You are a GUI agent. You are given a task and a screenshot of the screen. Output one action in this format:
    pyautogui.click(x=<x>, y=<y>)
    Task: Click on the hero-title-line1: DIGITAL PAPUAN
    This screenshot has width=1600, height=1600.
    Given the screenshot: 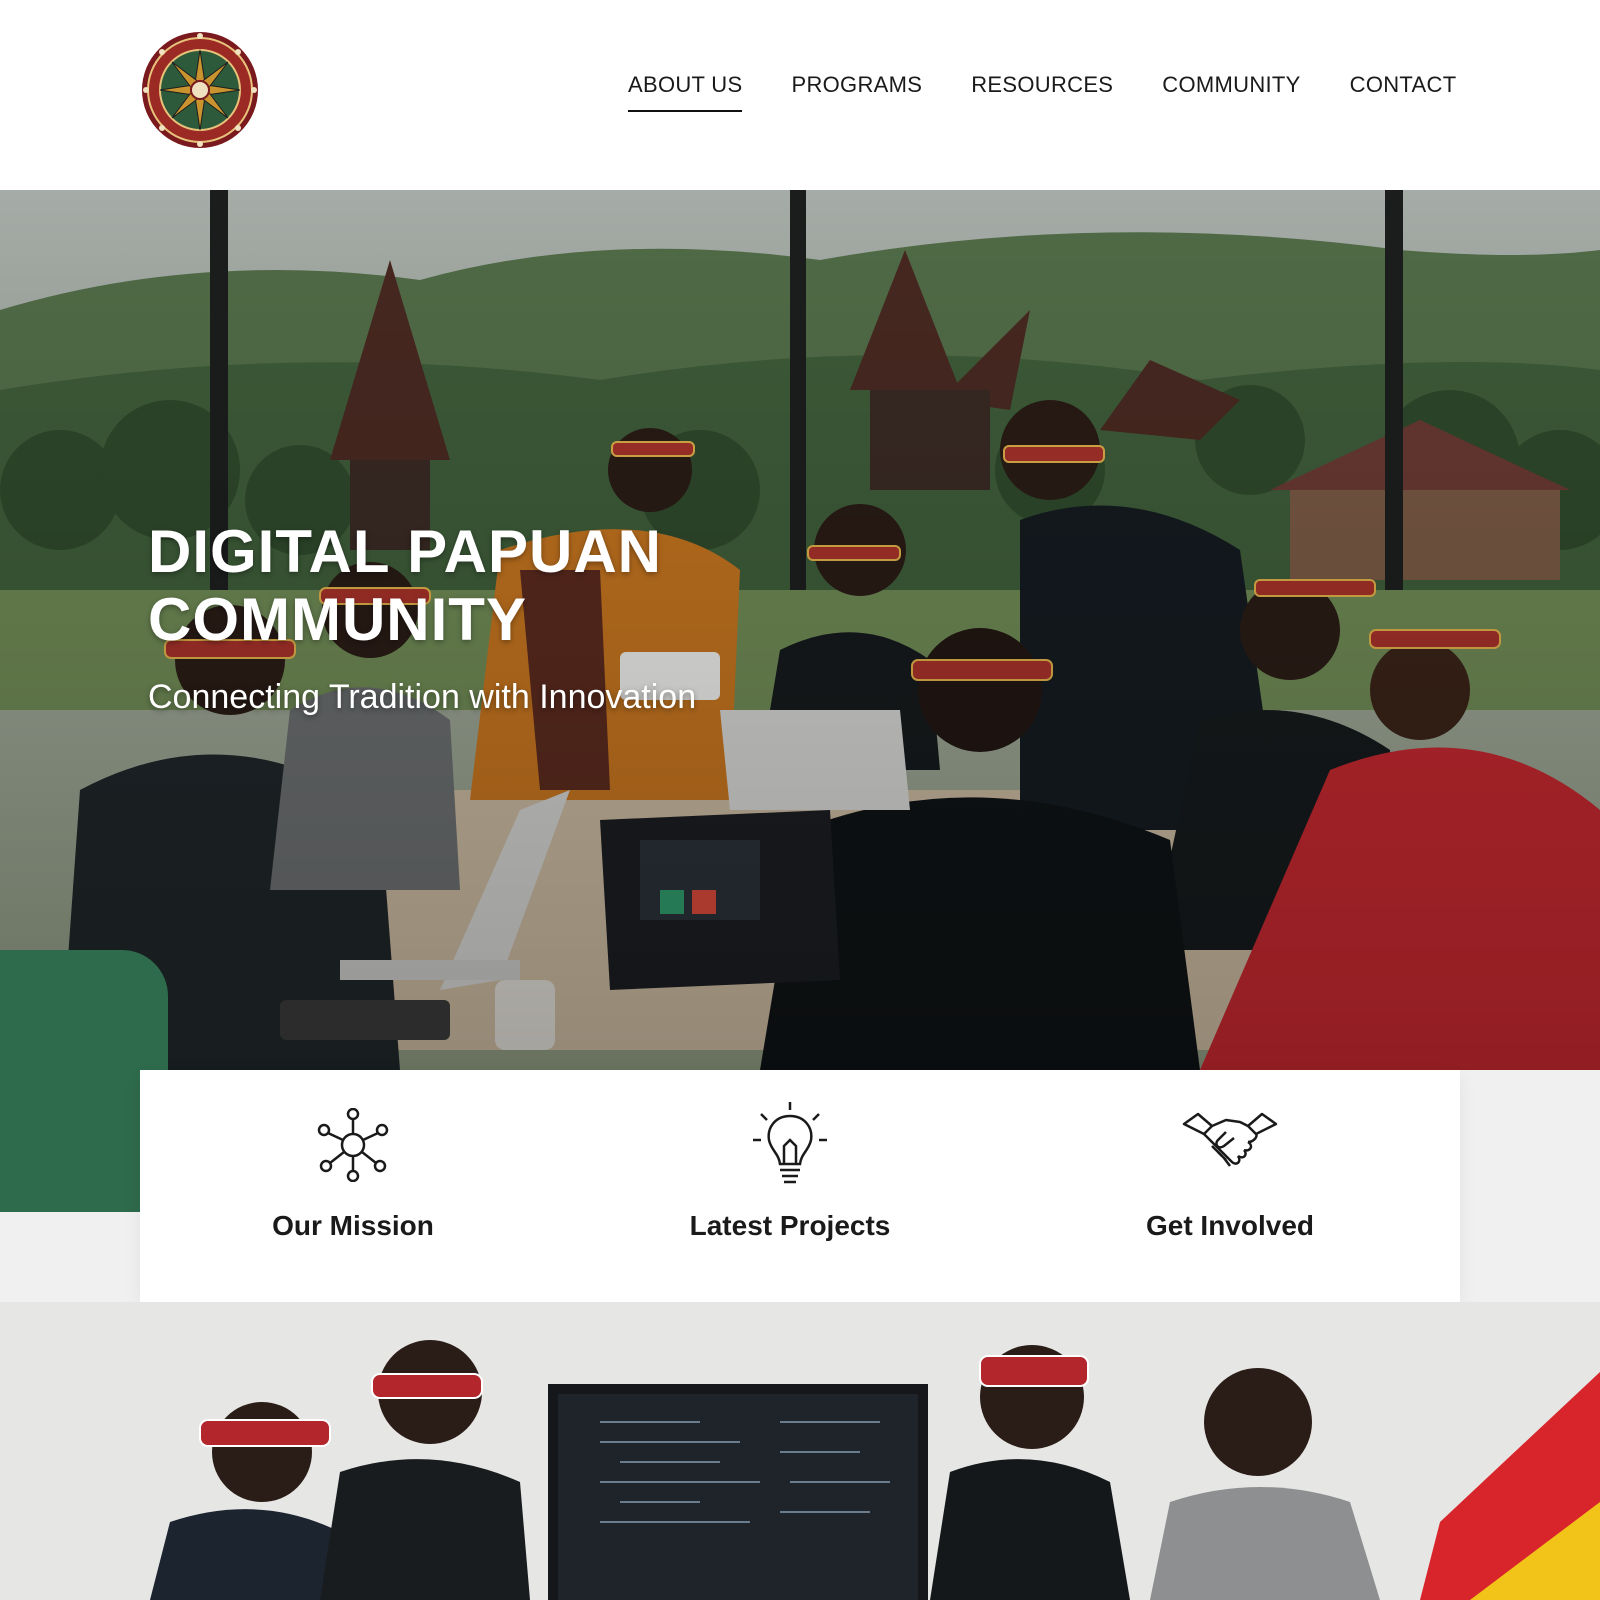 What is the action you would take?
    pyautogui.click(x=405, y=551)
    